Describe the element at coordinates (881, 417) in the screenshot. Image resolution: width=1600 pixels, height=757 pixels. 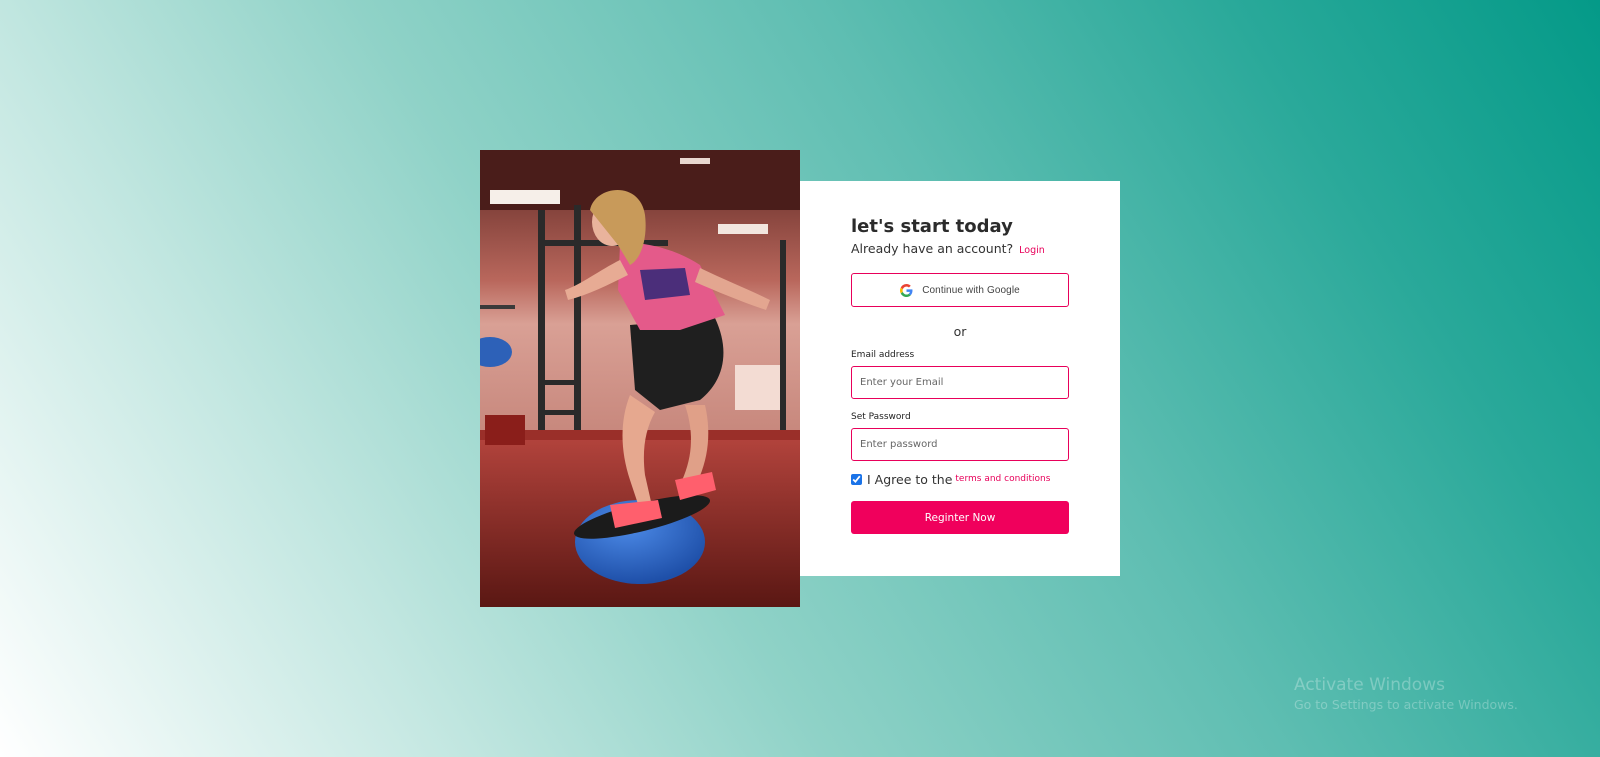
I see `password-label: Set Password` at that location.